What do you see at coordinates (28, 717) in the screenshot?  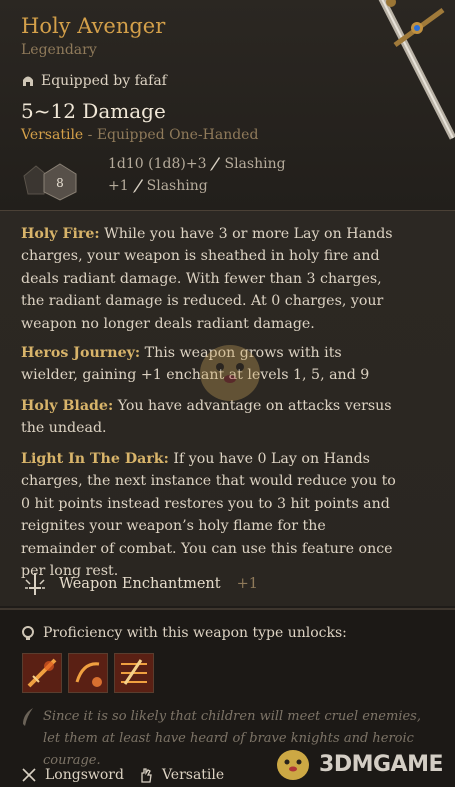 I see `quill-icon` at bounding box center [28, 717].